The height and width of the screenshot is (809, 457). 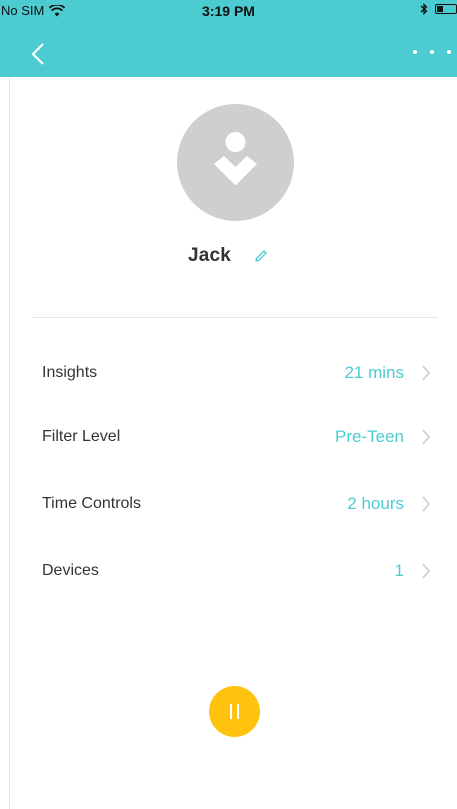 I want to click on back-button, so click(x=40, y=54).